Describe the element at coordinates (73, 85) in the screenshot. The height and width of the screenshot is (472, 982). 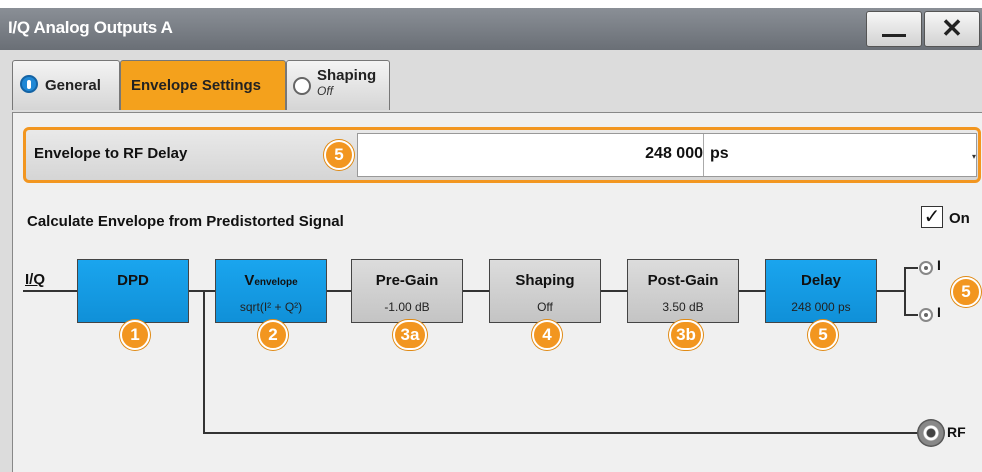
I see `tab-general-label: General` at that location.